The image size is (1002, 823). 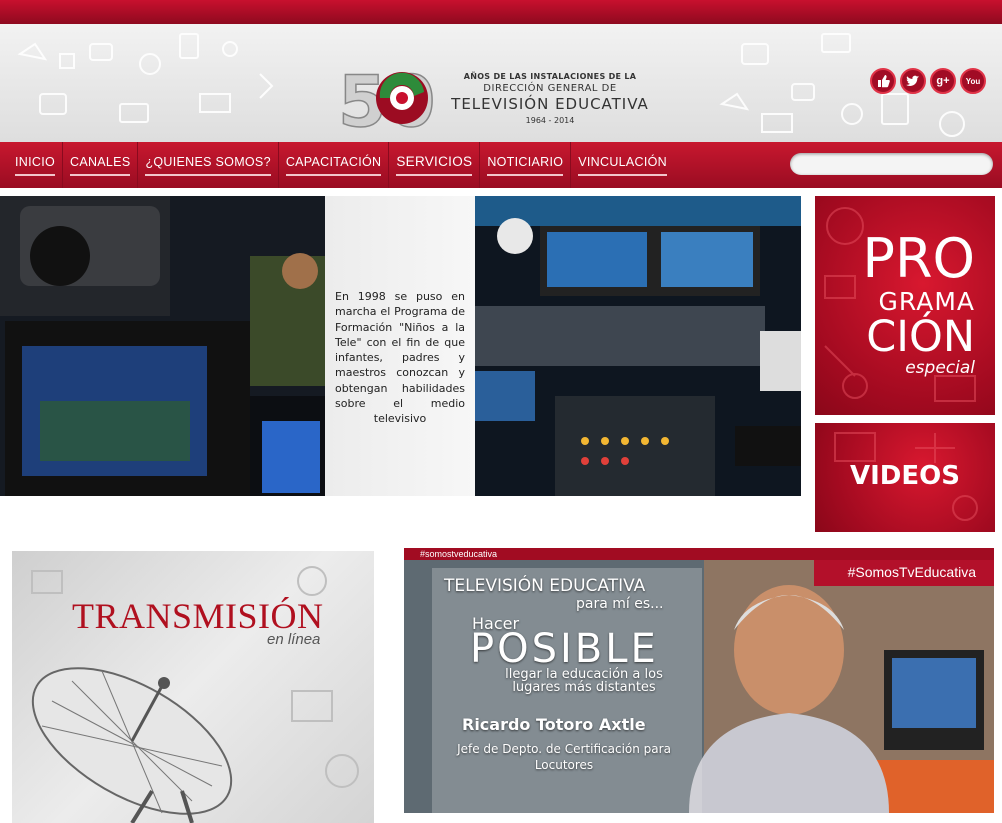 I want to click on nav-item-noticiario: NOTICIARIO, so click(x=526, y=165).